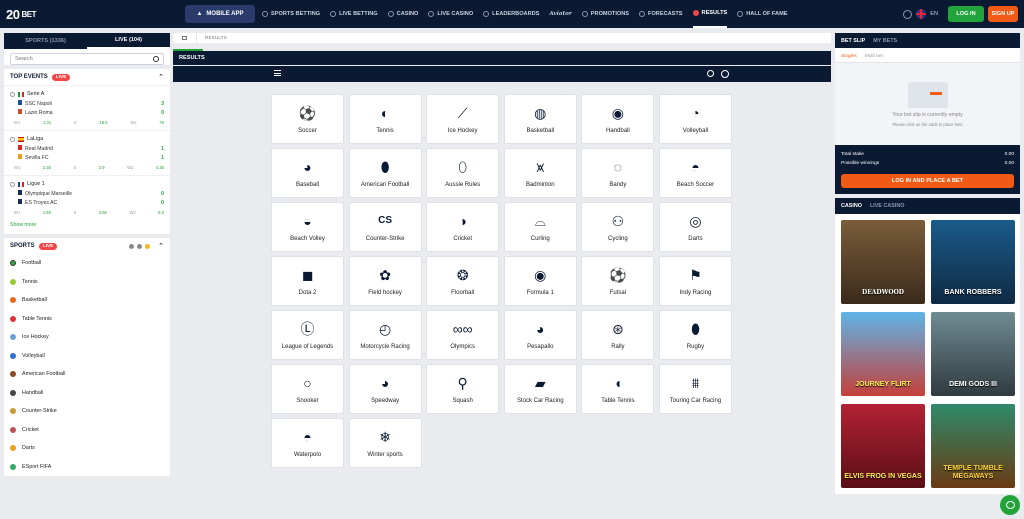 Image resolution: width=1024 pixels, height=519 pixels. What do you see at coordinates (540, 389) in the screenshot?
I see `sport-tile-stock-car-racing: ▰ Stock Car Racing` at bounding box center [540, 389].